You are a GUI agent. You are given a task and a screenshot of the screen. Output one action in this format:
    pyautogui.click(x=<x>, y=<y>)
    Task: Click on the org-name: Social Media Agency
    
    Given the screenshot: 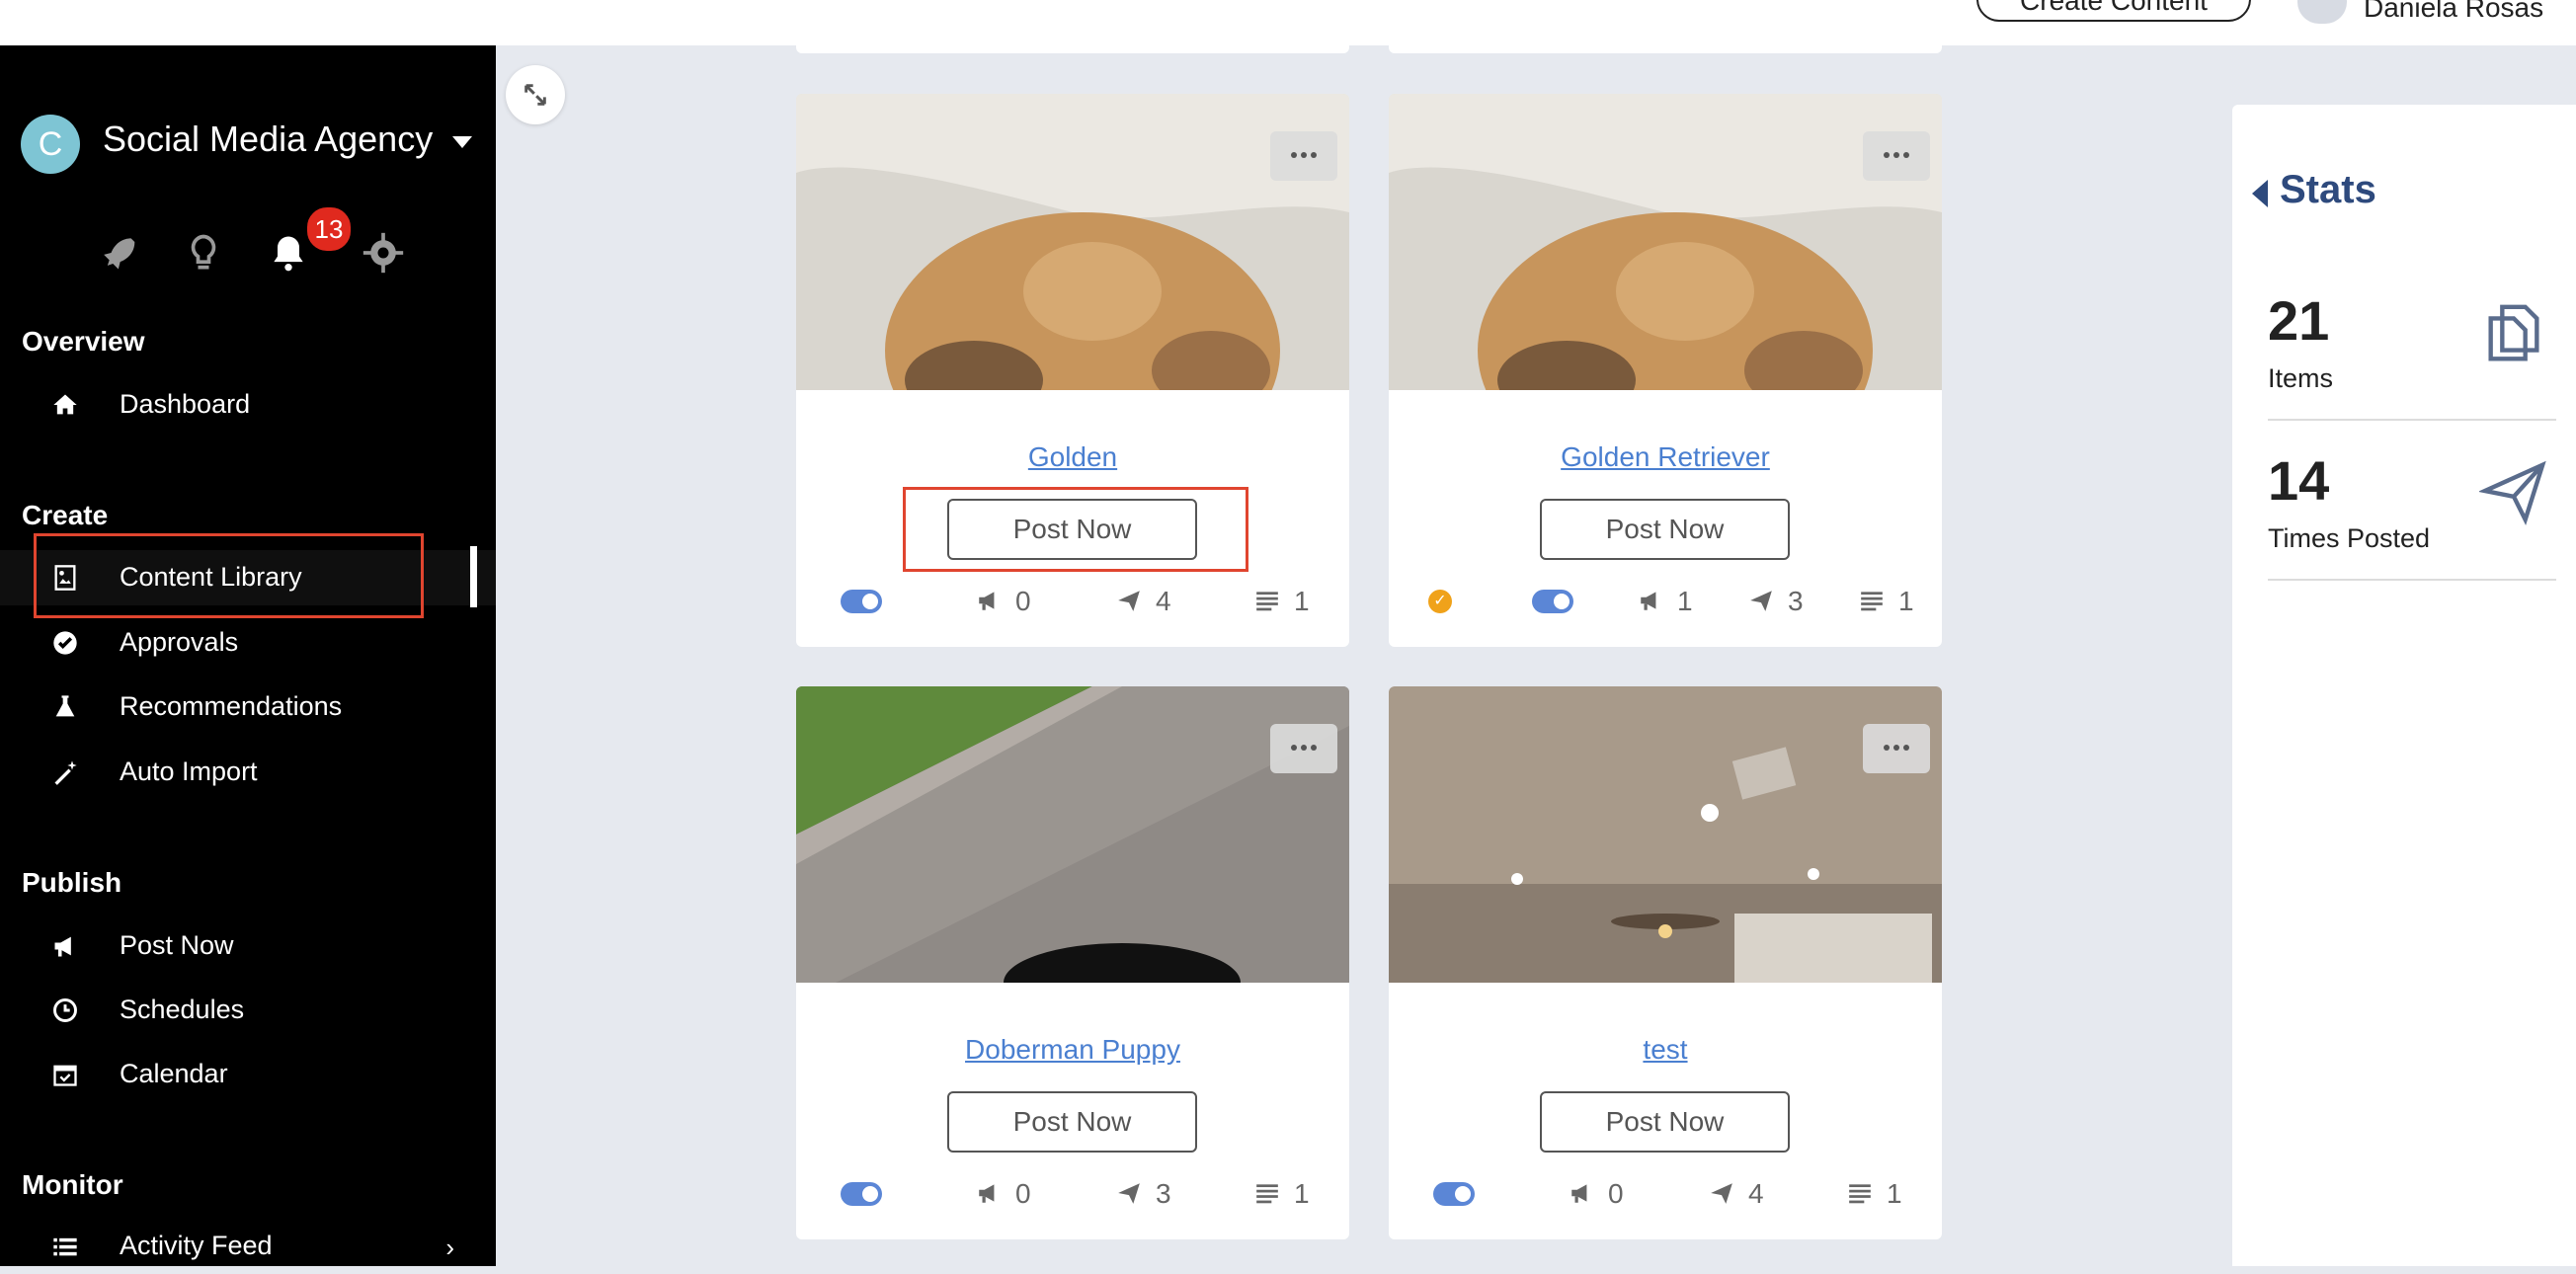 What is the action you would take?
    pyautogui.click(x=268, y=139)
    